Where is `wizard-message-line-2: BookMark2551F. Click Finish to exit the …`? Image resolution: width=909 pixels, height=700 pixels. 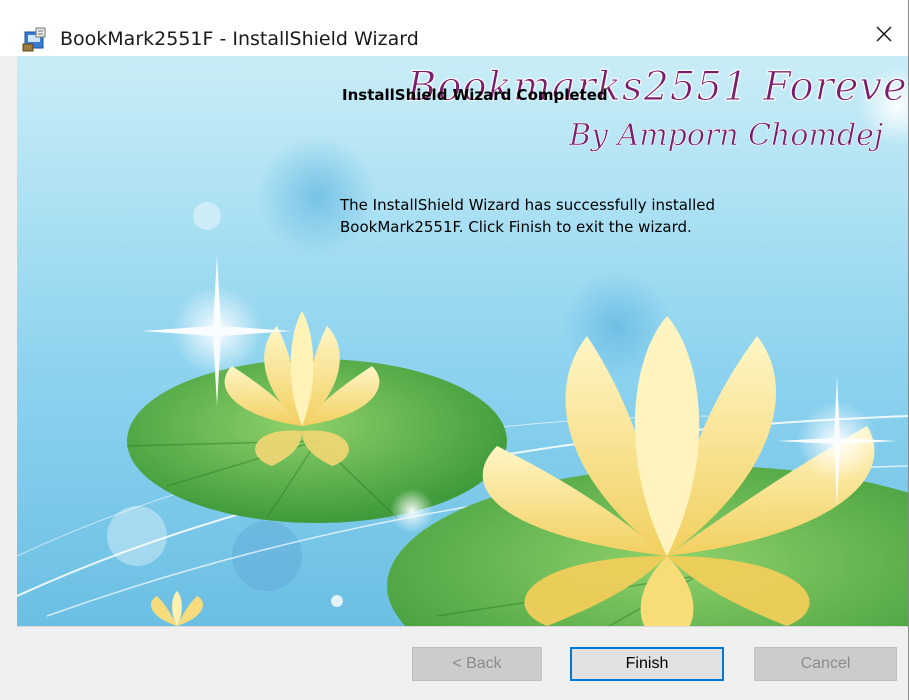 wizard-message-line-2: BookMark2551F. Click Finish to exit the … is located at coordinates (516, 227).